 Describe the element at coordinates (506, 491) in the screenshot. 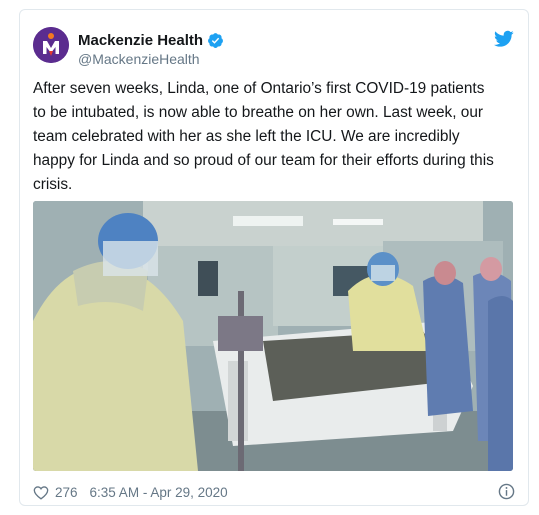

I see `info-icon` at that location.